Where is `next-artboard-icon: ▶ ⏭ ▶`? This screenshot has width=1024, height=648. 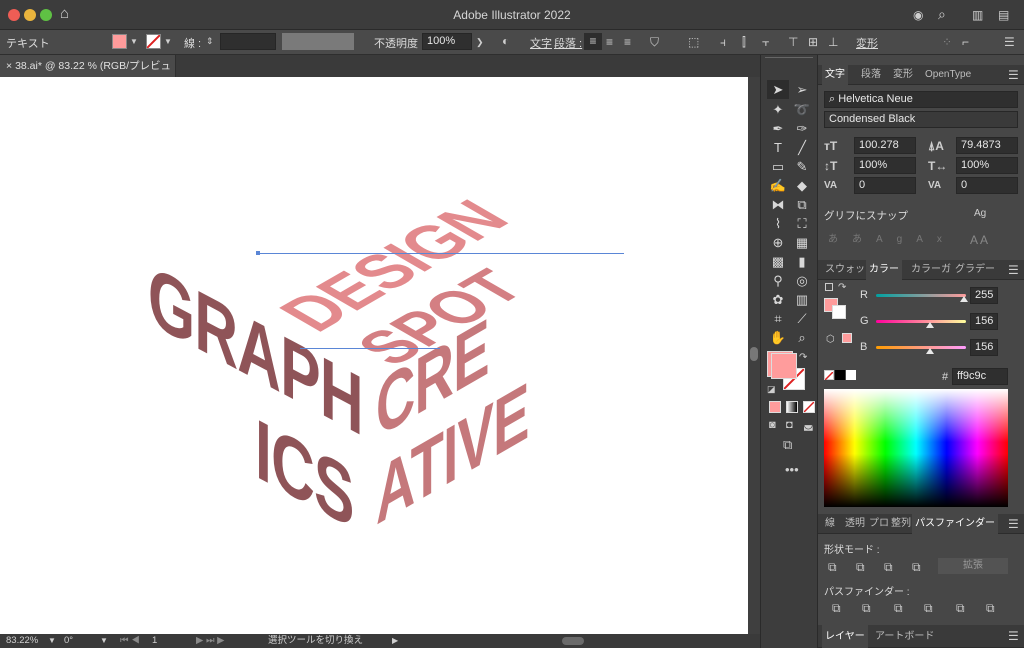 next-artboard-icon: ▶ ⏭ ▶ is located at coordinates (210, 641).